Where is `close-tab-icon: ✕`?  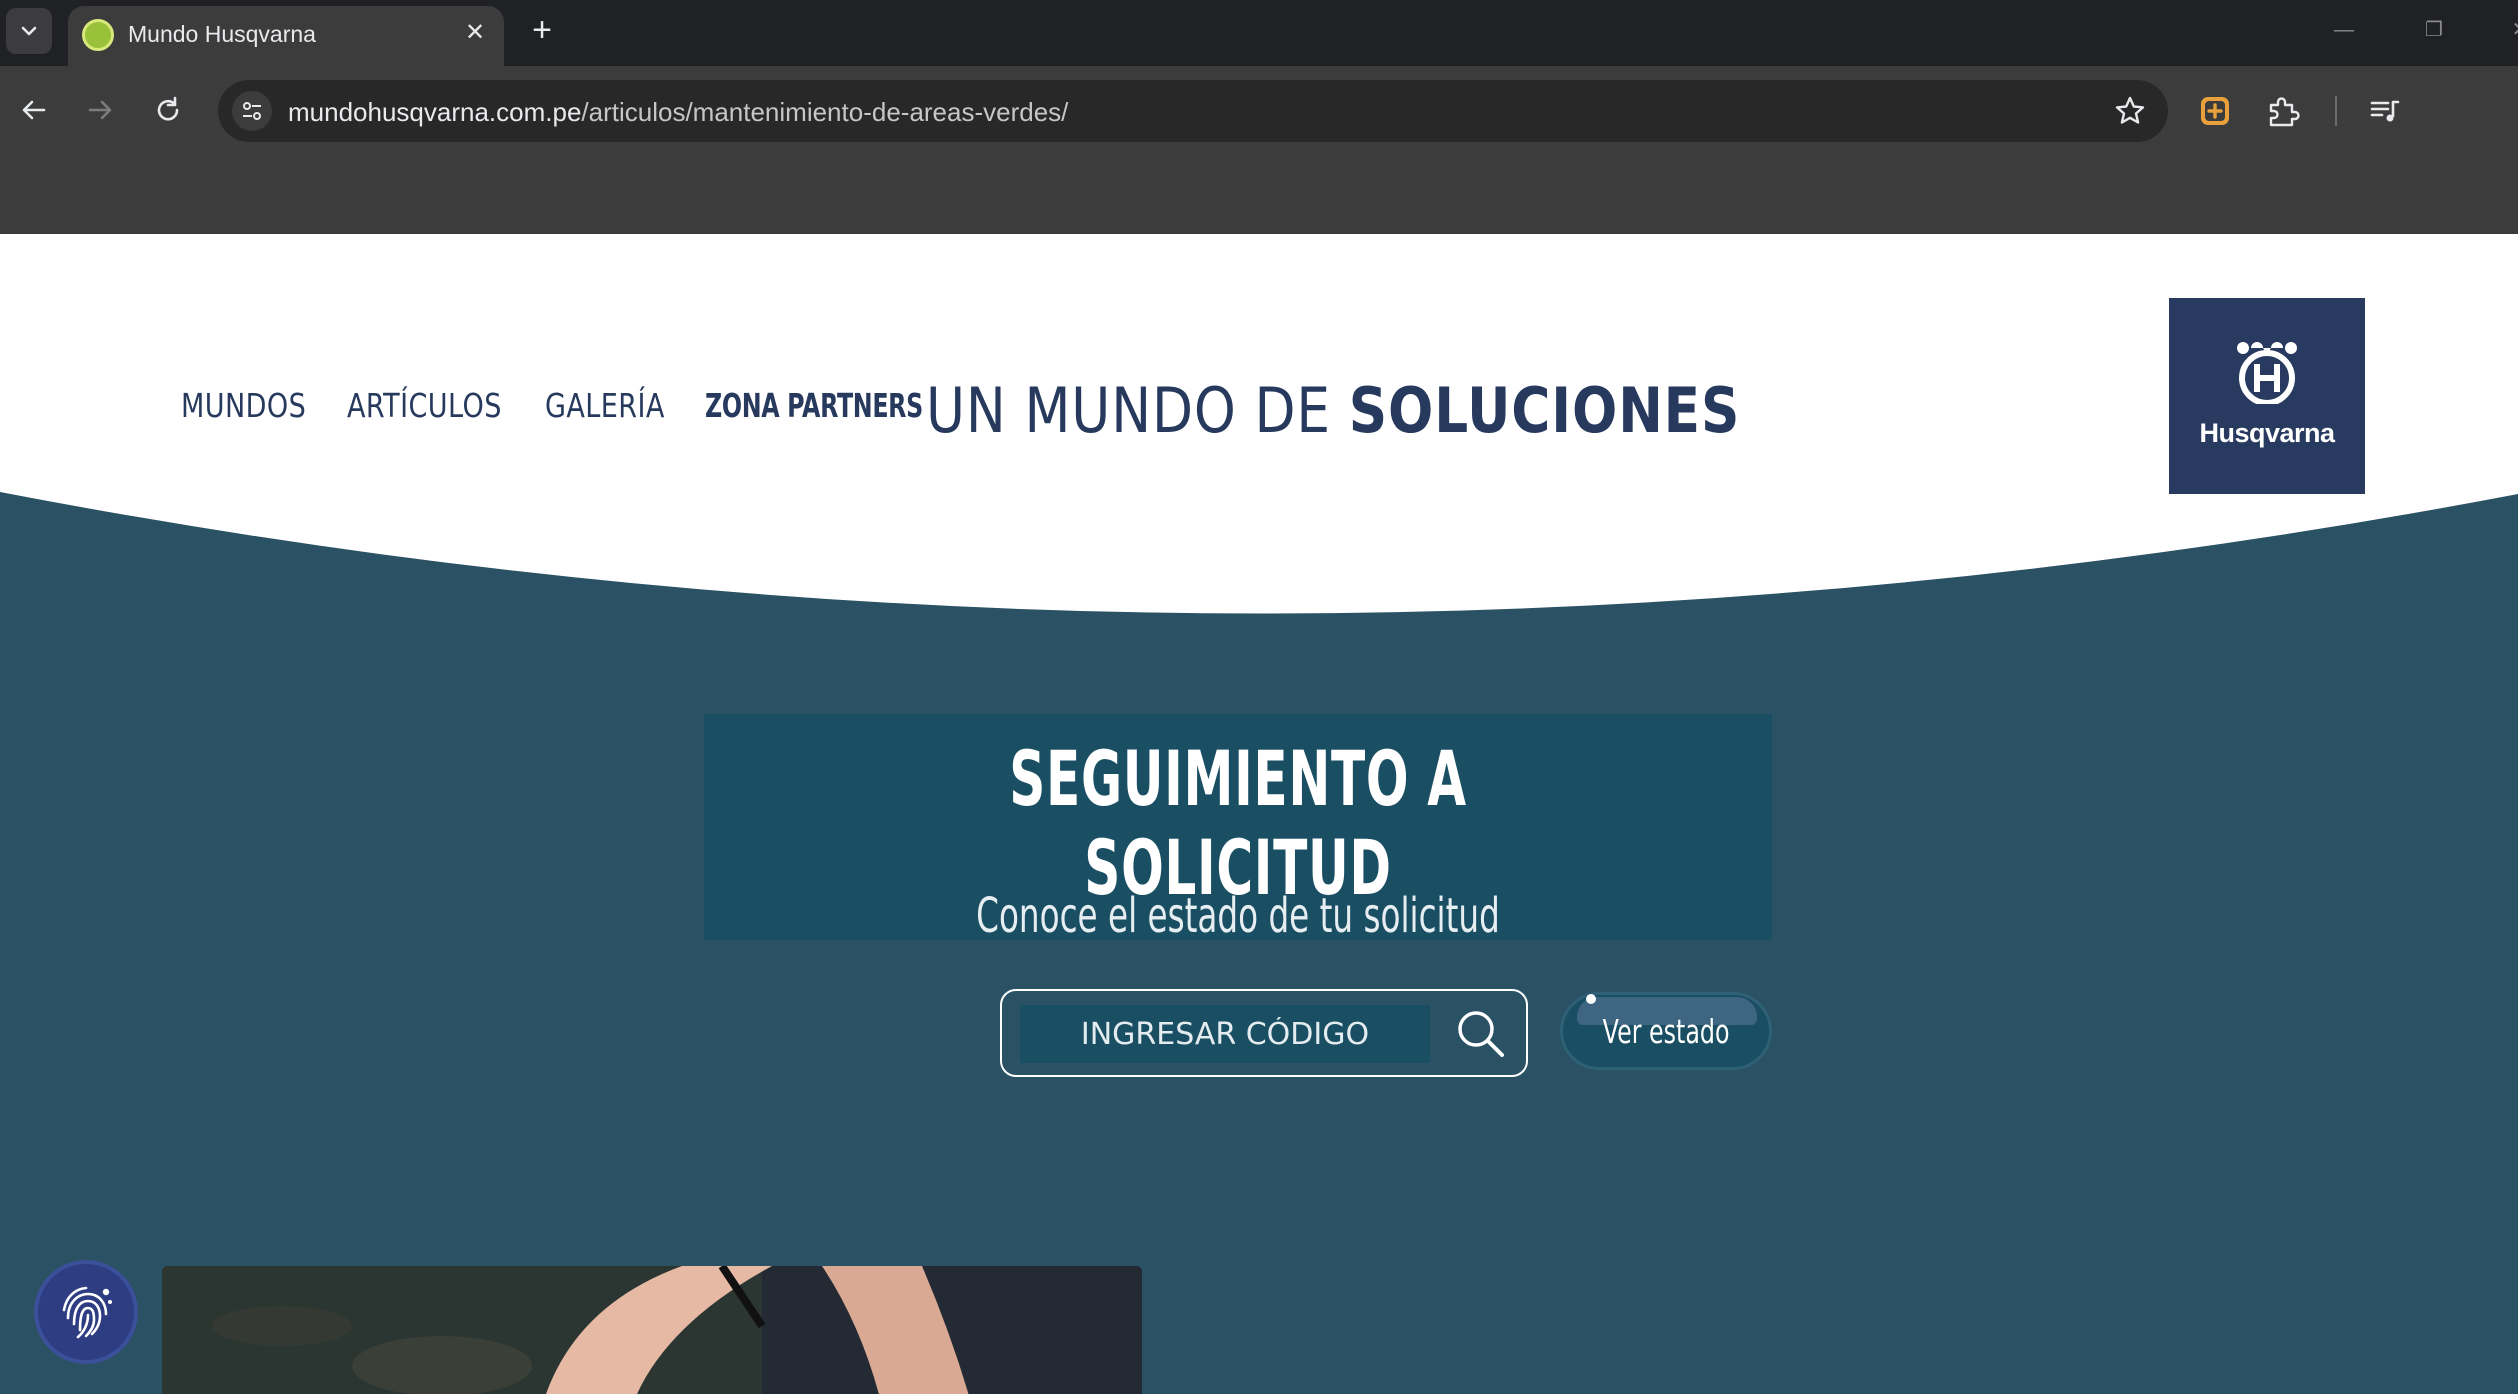 close-tab-icon: ✕ is located at coordinates (475, 33).